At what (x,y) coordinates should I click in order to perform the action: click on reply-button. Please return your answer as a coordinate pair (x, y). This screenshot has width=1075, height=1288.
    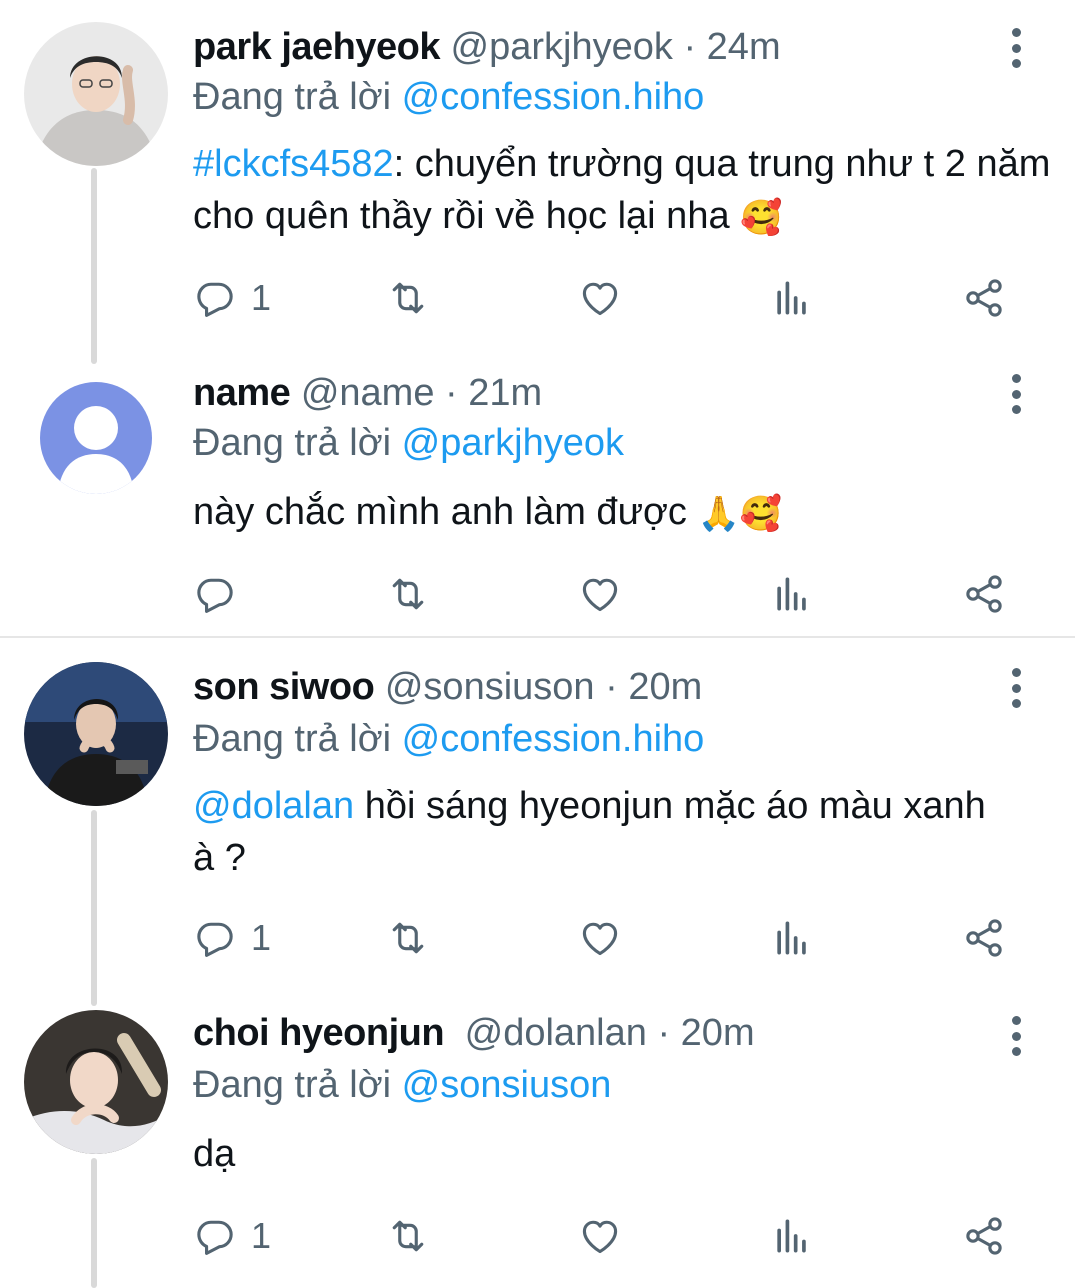
    Looking at the image, I should click on (222, 594).